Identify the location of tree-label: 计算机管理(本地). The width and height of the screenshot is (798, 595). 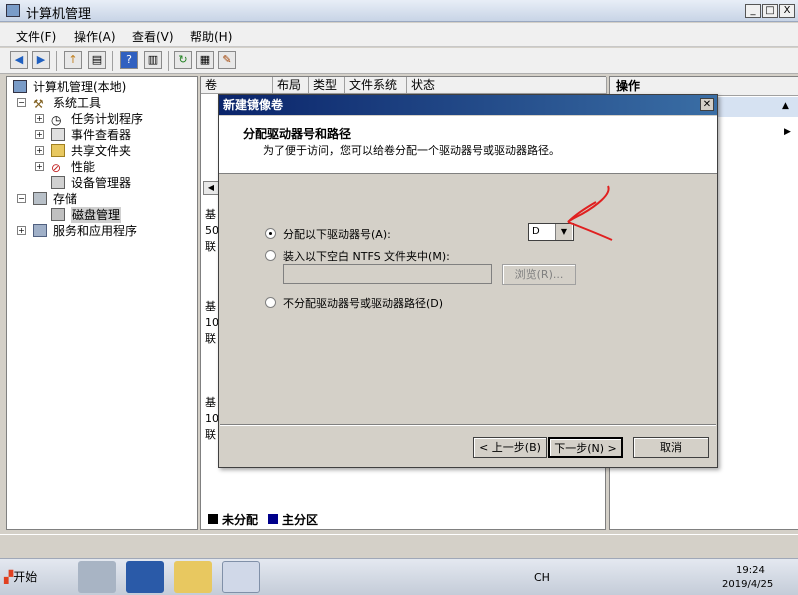
(80, 87).